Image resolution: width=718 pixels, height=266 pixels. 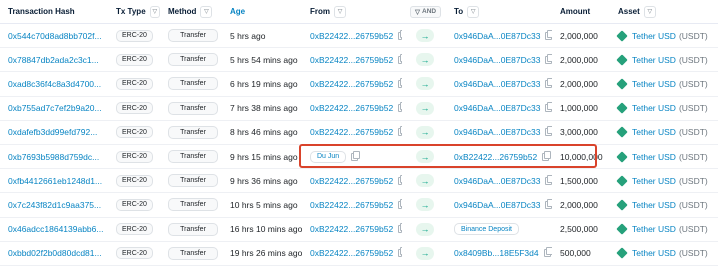 What do you see at coordinates (262, 11) in the screenshot?
I see `col-age-header: Age` at bounding box center [262, 11].